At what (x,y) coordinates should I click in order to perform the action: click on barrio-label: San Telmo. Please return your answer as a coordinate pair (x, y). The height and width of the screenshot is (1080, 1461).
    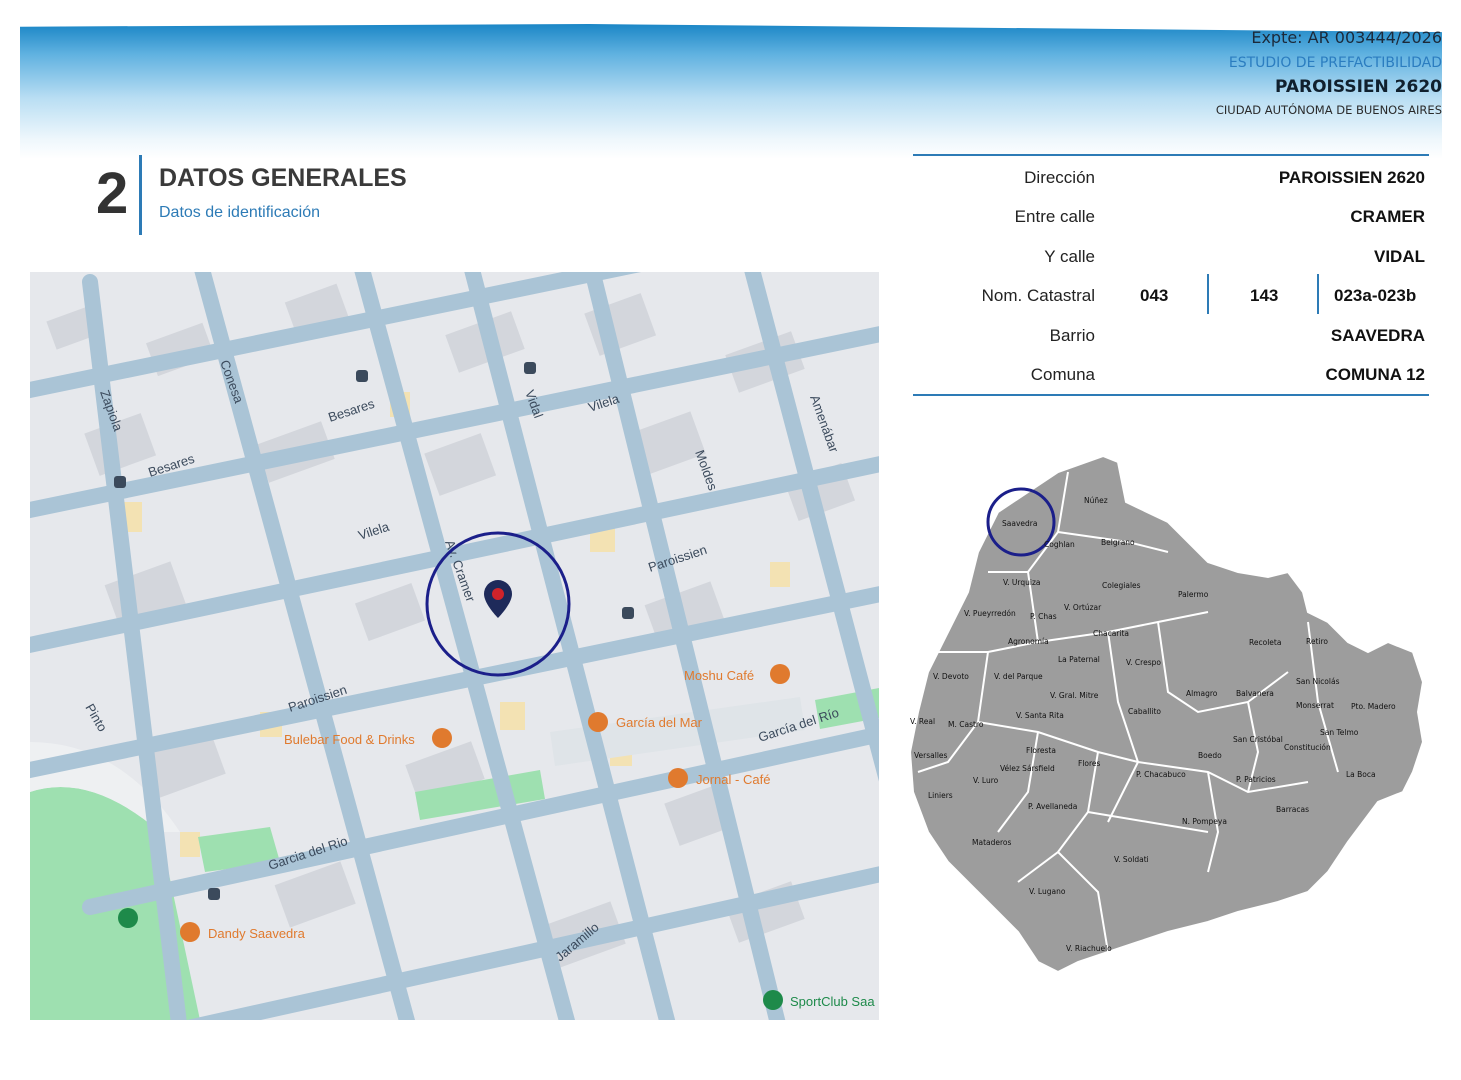
    Looking at the image, I should click on (1339, 732).